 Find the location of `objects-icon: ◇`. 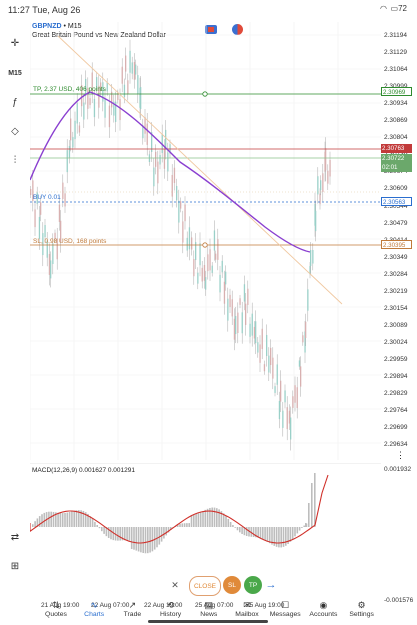

objects-icon: ◇ is located at coordinates (15, 131).